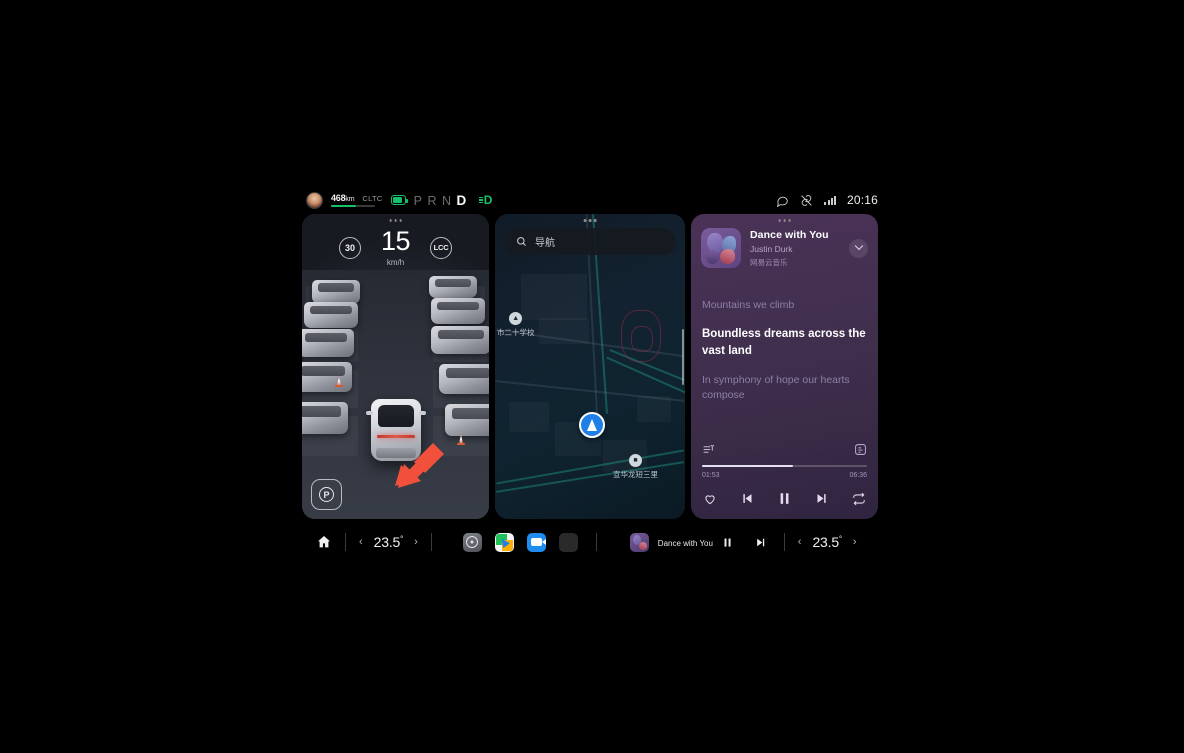 This screenshot has height=753, width=1184. Describe the element at coordinates (635, 474) in the screenshot. I see `map-poi-label: 宣华龙短三里` at that location.